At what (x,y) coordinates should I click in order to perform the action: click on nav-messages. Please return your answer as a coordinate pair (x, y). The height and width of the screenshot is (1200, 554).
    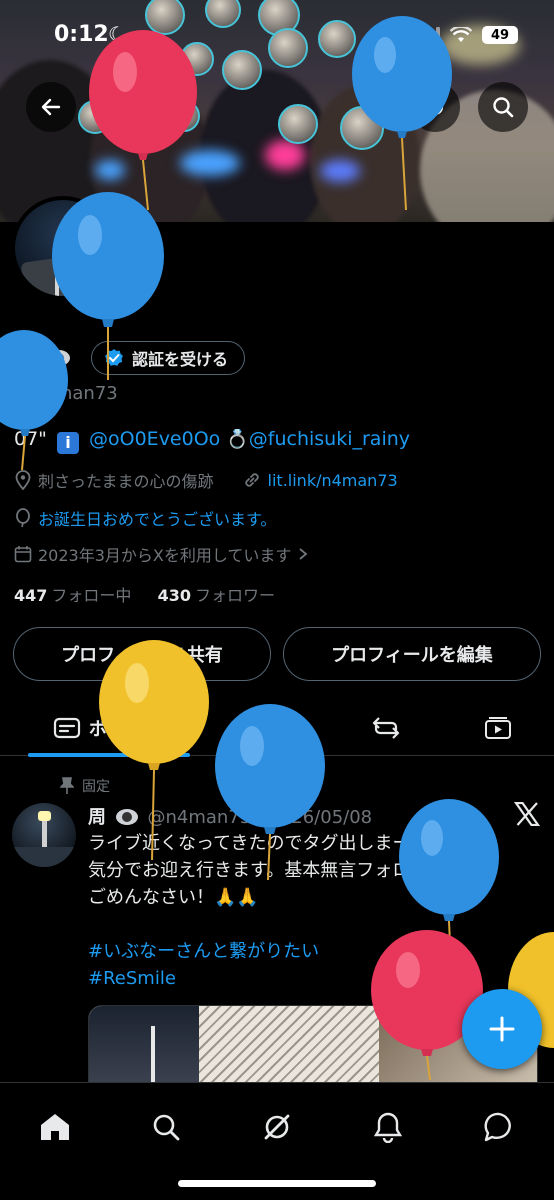
    Looking at the image, I should click on (499, 1127).